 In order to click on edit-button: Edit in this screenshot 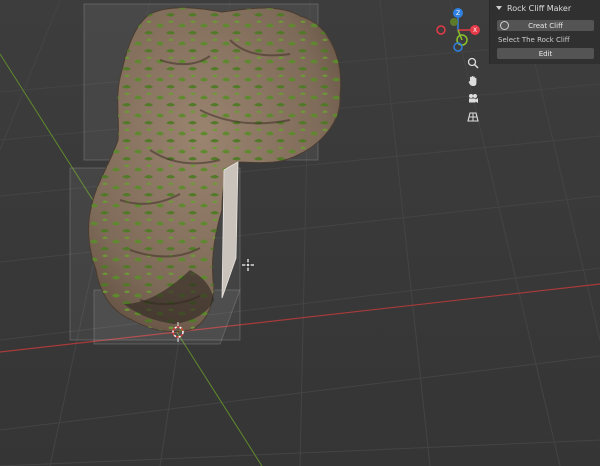, I will do `click(545, 53)`.